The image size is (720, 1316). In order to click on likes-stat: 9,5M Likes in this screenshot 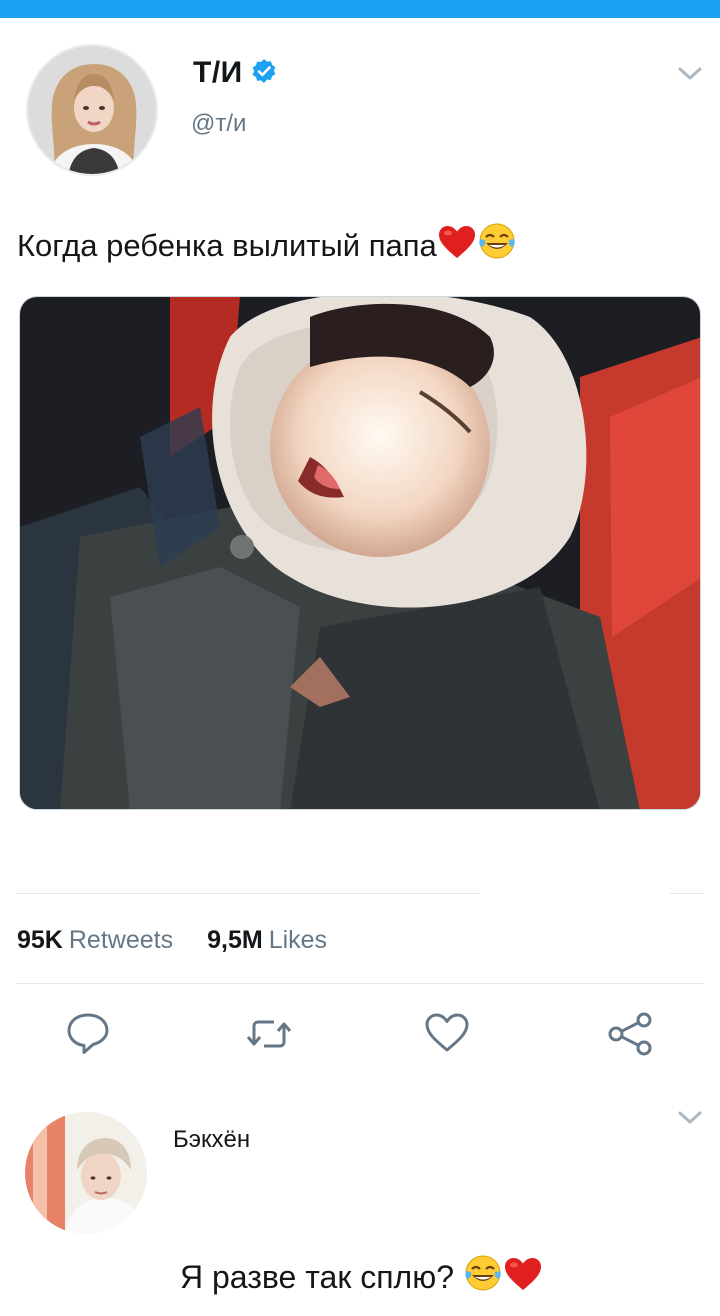, I will do `click(267, 940)`.